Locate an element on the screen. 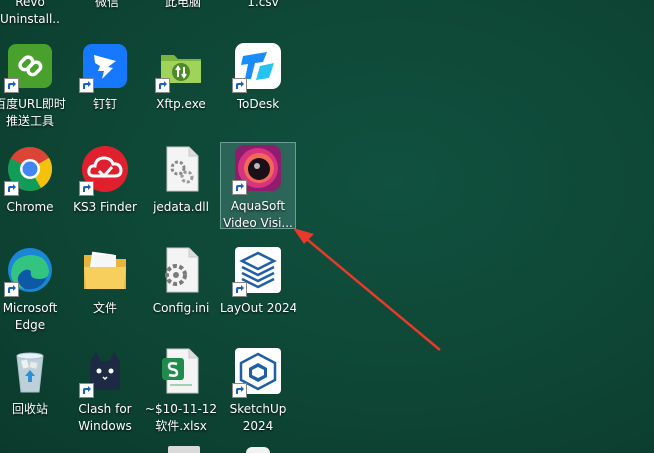 The height and width of the screenshot is (453, 654). dingtalk-label: 钉钉 is located at coordinates (104, 104).